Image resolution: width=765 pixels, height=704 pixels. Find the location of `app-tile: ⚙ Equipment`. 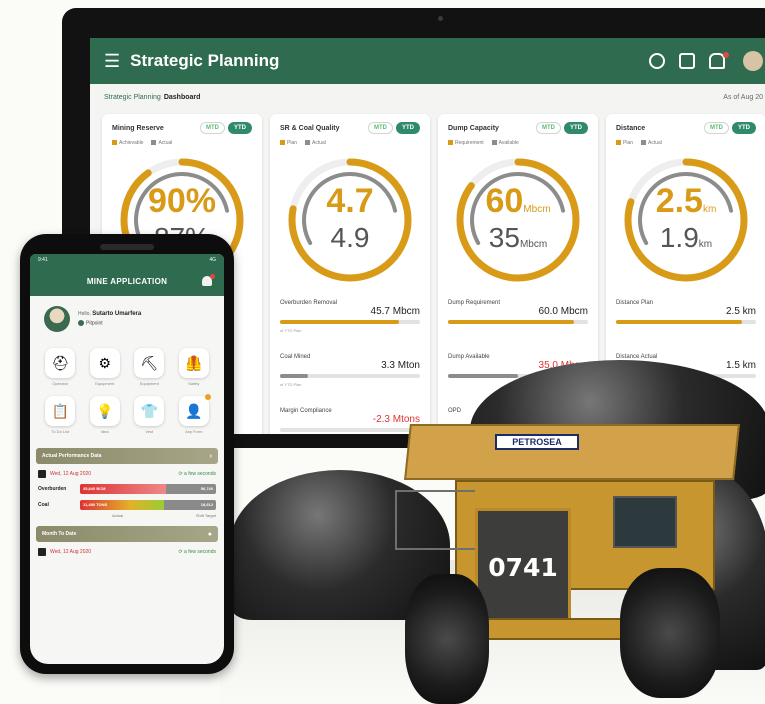

app-tile: ⚙ Equipment is located at coordinates (105, 367).